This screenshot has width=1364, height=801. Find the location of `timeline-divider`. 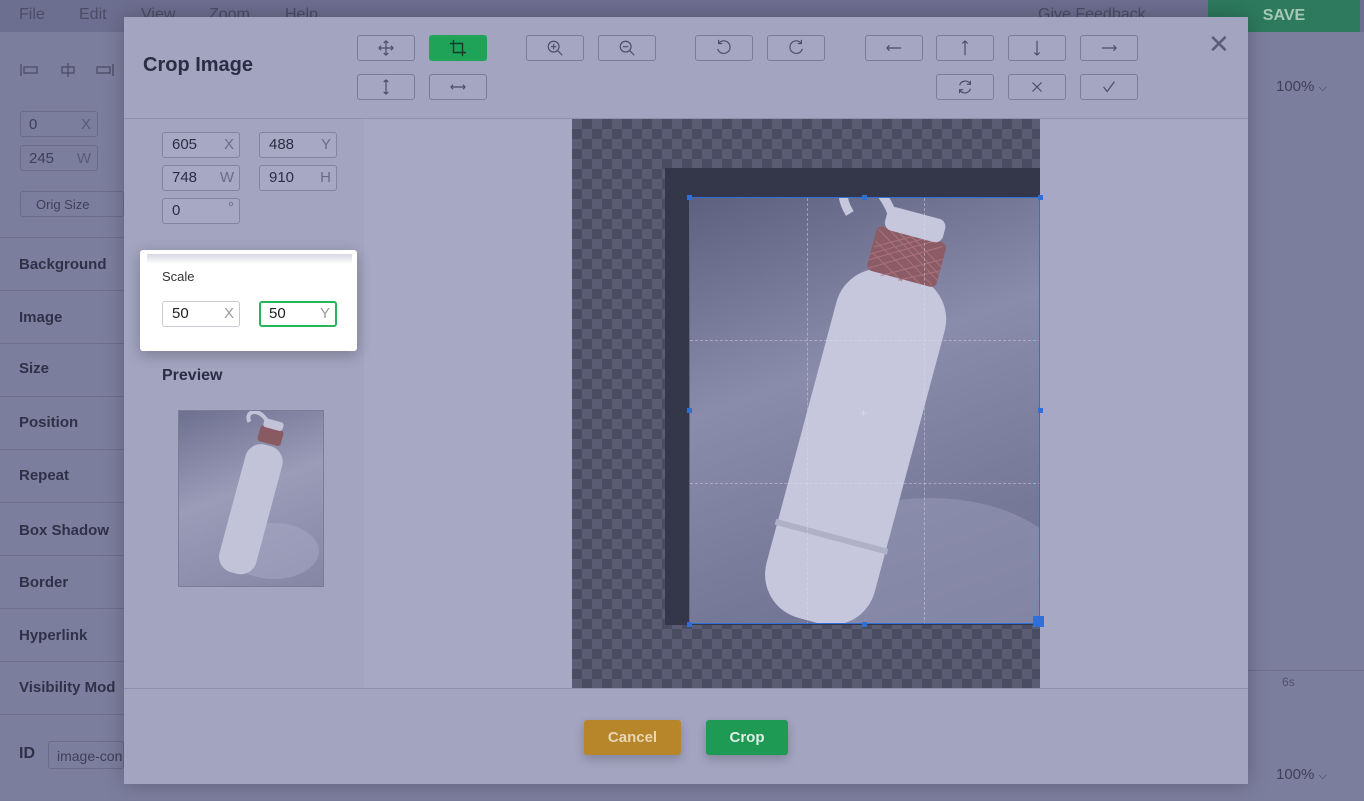

timeline-divider is located at coordinates (1306, 670).